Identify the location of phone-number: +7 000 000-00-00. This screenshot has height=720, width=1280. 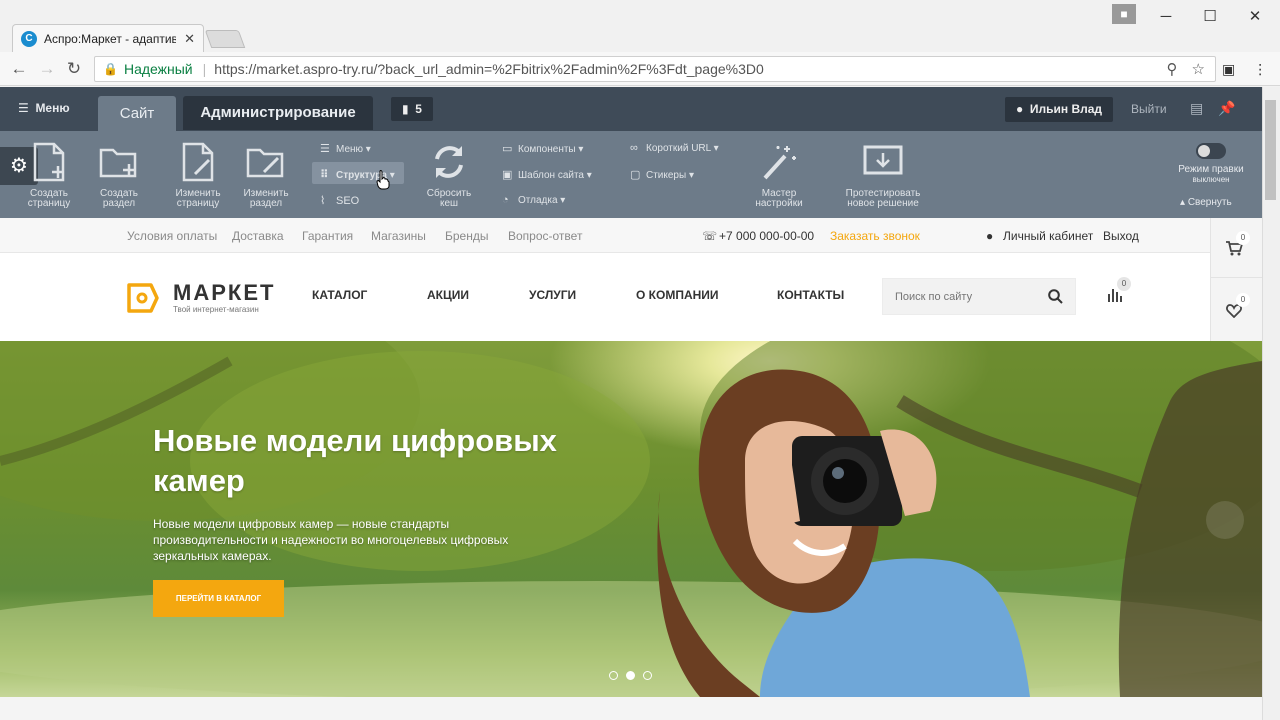
(766, 236).